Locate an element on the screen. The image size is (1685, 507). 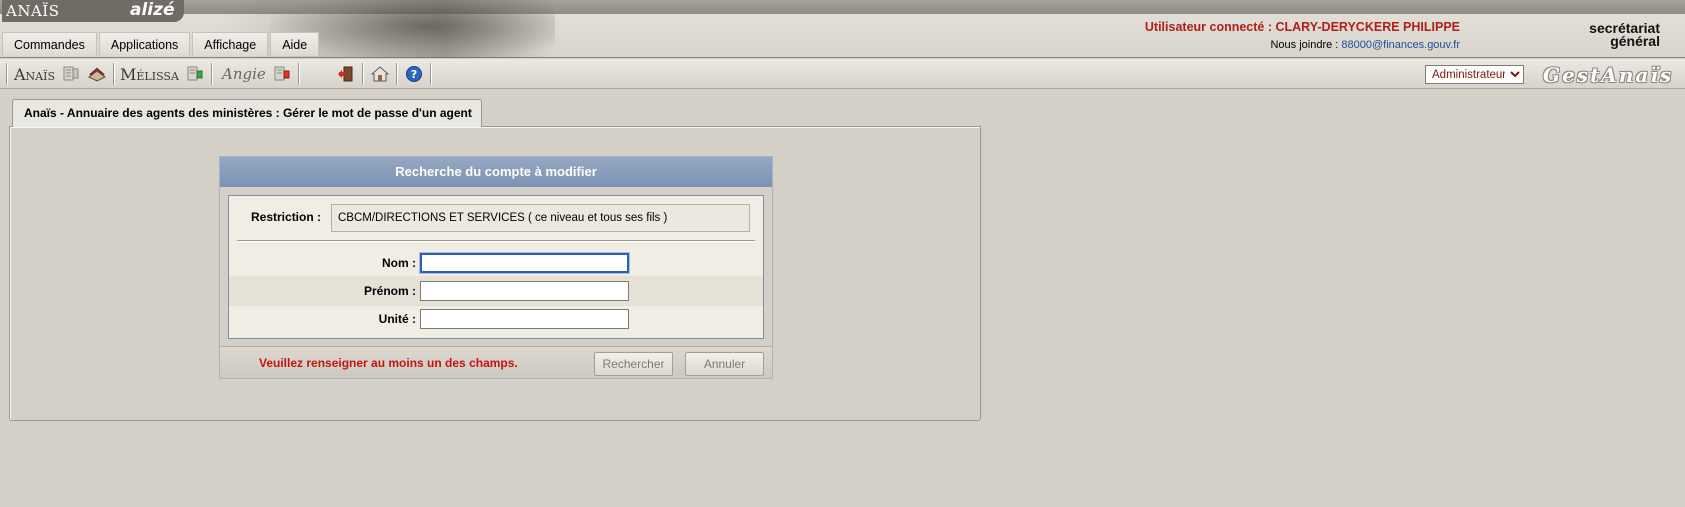
contact-line: Nous joindre : 88000@finances.gouv.fr is located at coordinates (1302, 45).